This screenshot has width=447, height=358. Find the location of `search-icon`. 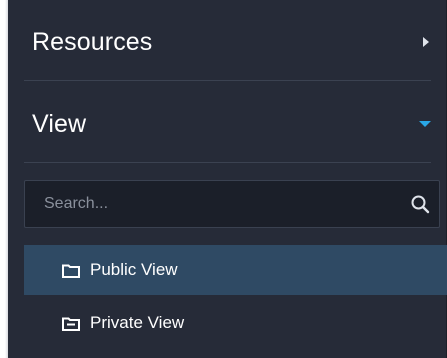

search-icon is located at coordinates (420, 204).